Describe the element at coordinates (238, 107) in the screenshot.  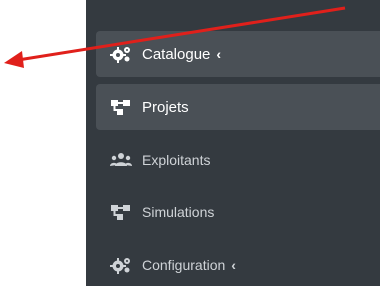
I see `sidebar-item-projets: Projets` at that location.